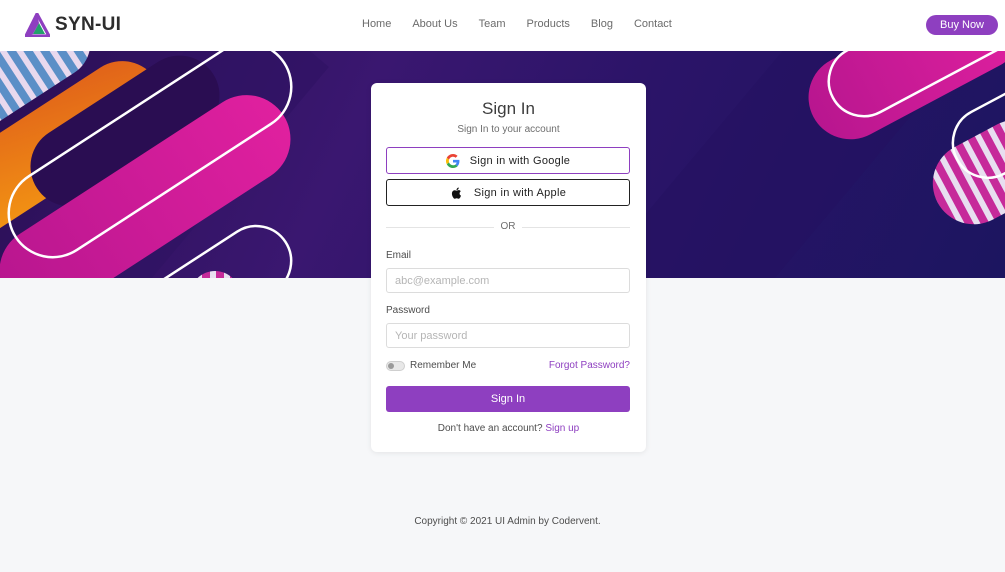 The width and height of the screenshot is (1005, 572). Describe the element at coordinates (434, 24) in the screenshot. I see `nav-link-about-us: About Us` at that location.